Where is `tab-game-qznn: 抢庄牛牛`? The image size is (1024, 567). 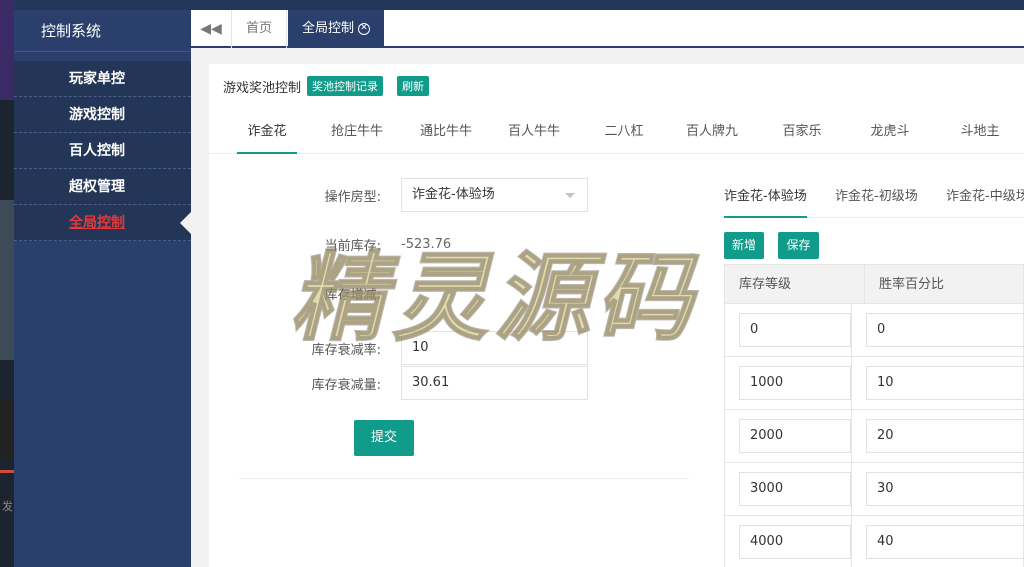
tab-game-qznn: 抢庄牛牛 is located at coordinates (357, 132).